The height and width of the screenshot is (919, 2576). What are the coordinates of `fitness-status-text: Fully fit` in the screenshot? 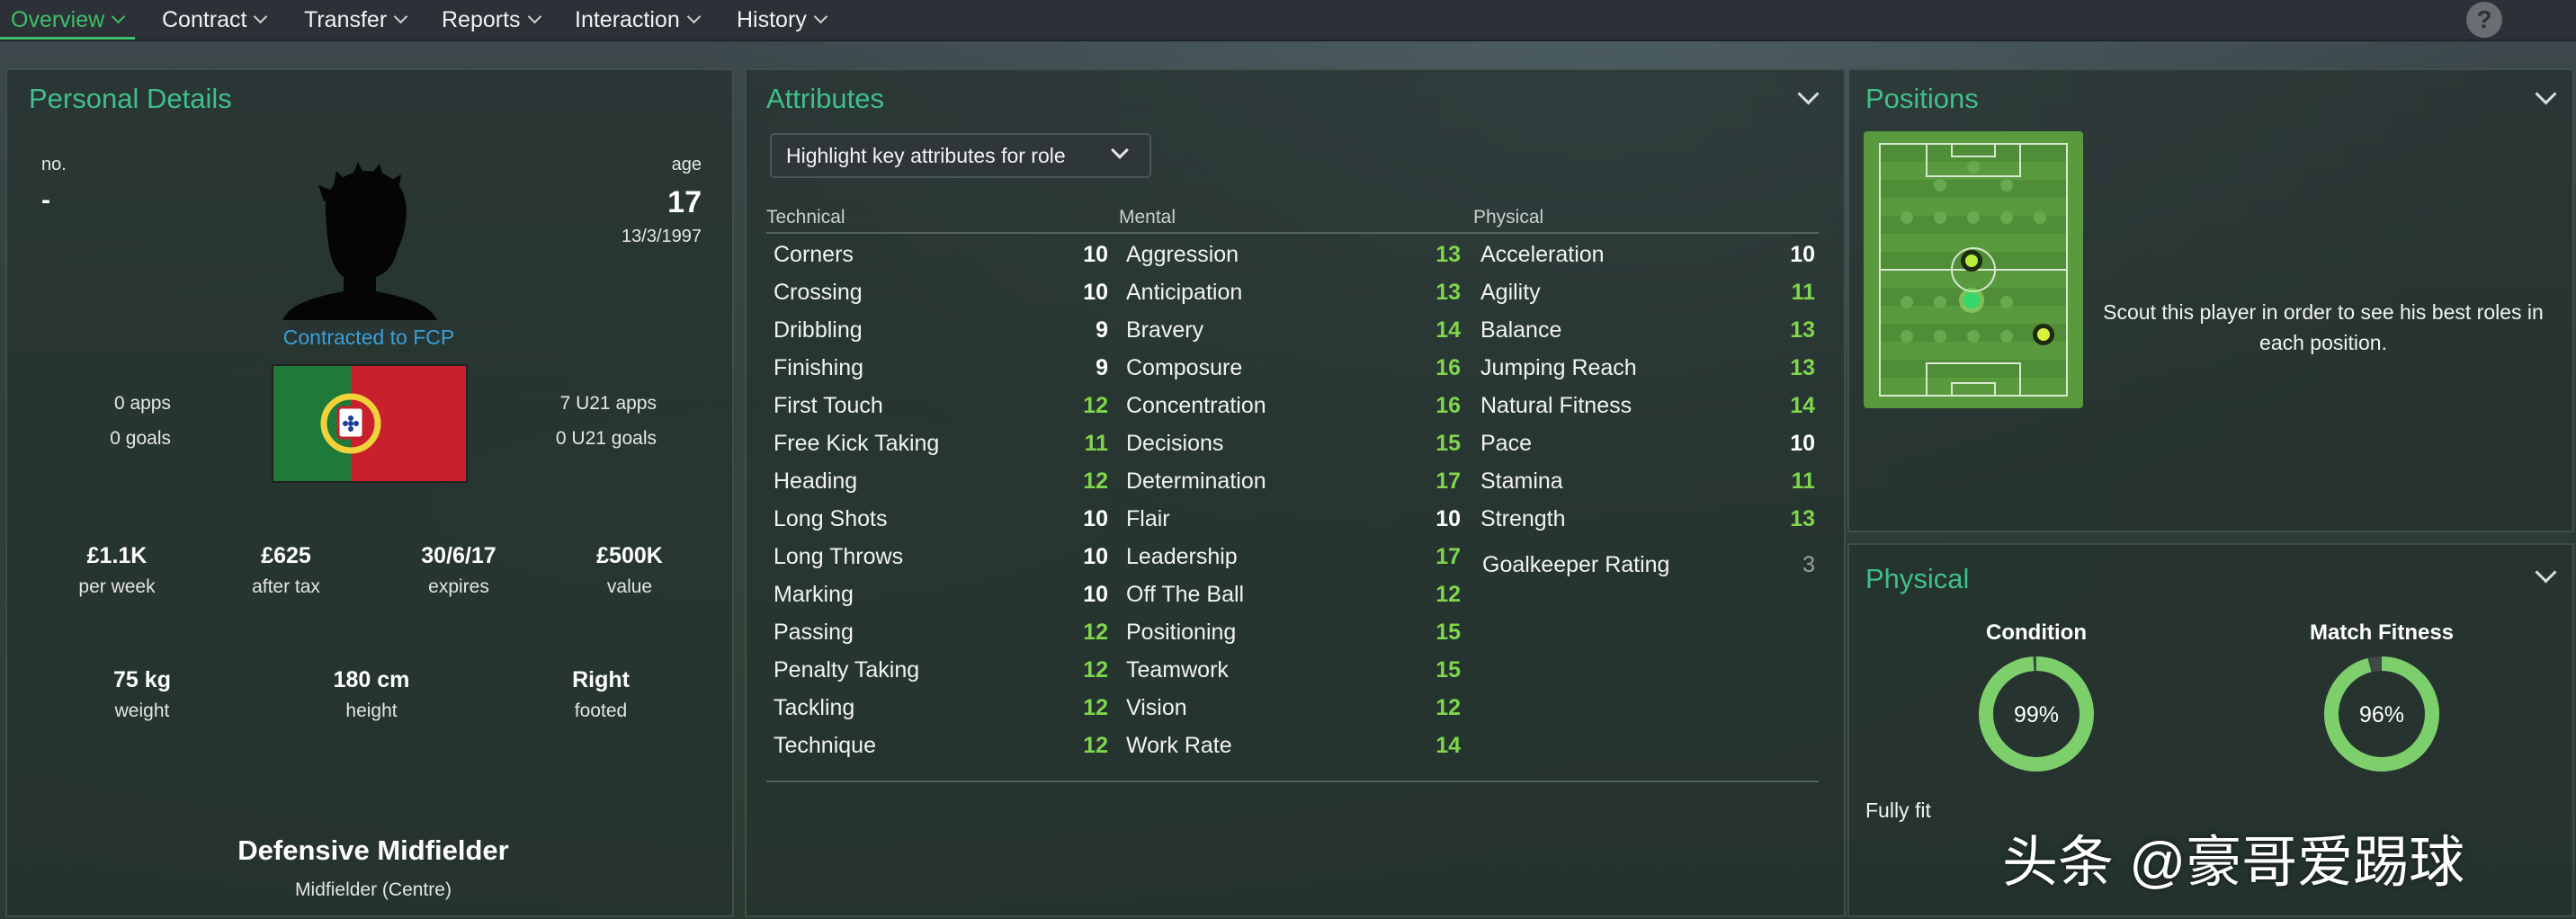 It's located at (1898, 810).